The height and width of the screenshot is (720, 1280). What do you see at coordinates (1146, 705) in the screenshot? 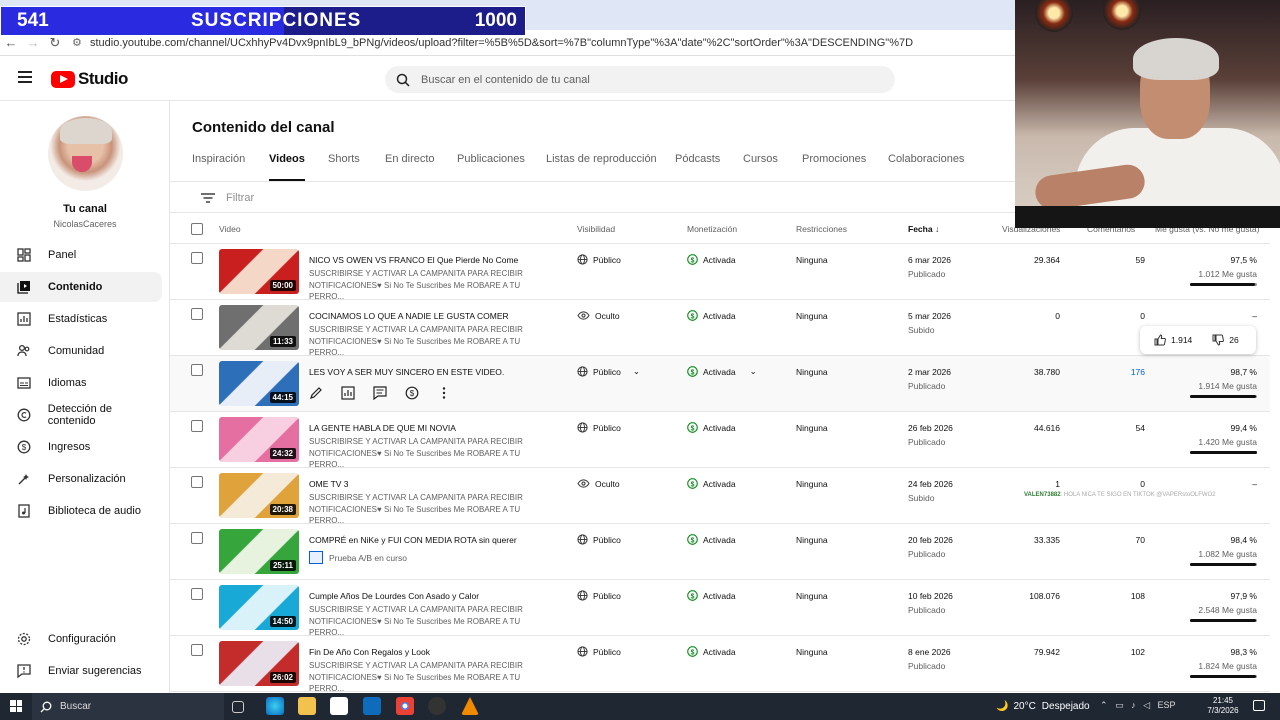
I see `volume-icon: ◁` at bounding box center [1146, 705].